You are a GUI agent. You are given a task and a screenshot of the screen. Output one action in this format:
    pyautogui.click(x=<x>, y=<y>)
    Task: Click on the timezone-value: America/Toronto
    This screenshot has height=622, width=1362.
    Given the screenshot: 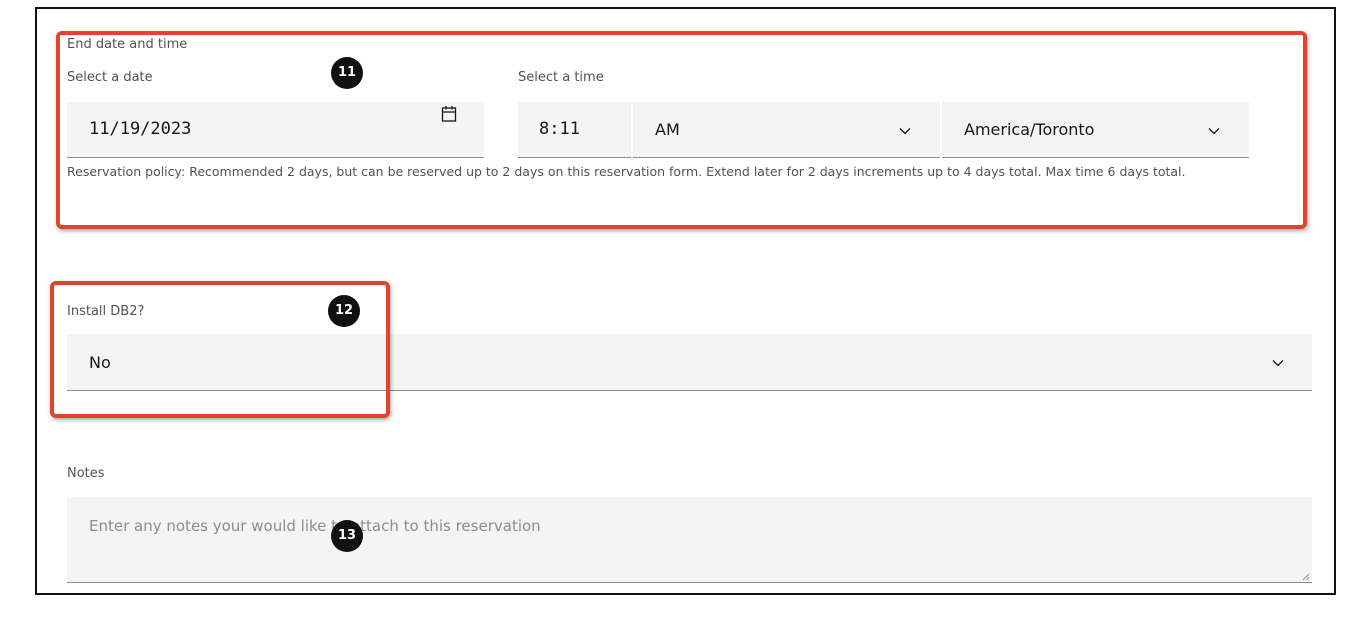 What is the action you would take?
    pyautogui.click(x=1029, y=129)
    